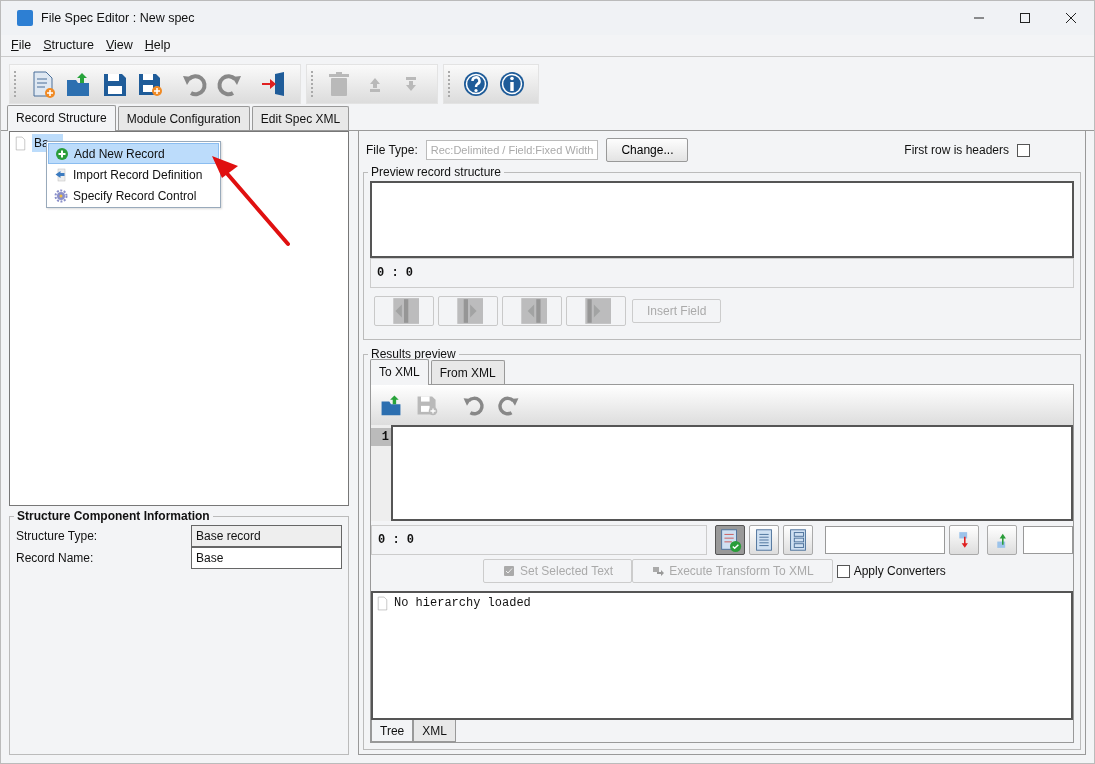 The height and width of the screenshot is (764, 1095). Describe the element at coordinates (899, 572) in the screenshot. I see `checkbox-label: Apply Converters` at that location.